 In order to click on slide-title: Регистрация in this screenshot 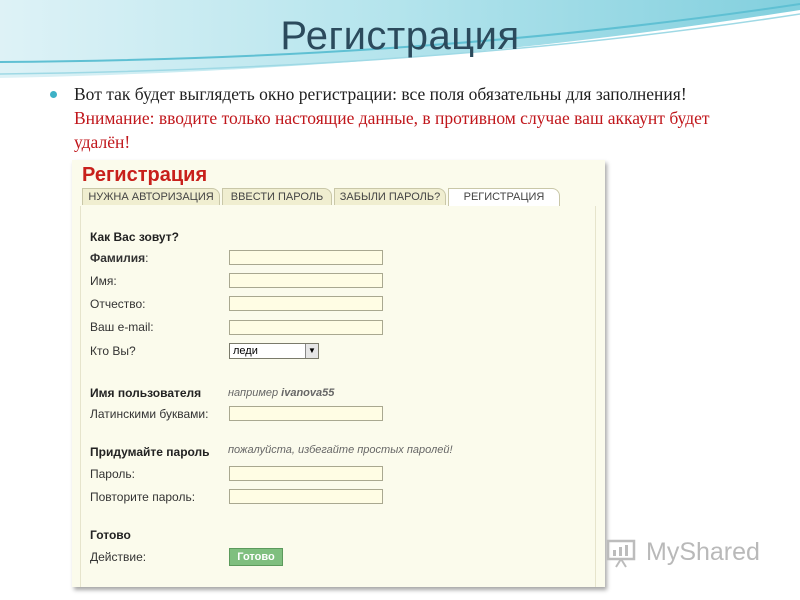, I will do `click(400, 36)`.